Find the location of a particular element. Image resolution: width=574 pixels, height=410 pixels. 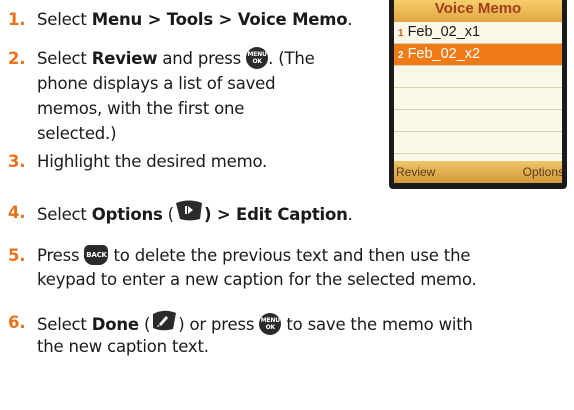

step-text: to save the memo with is located at coordinates (377, 324).